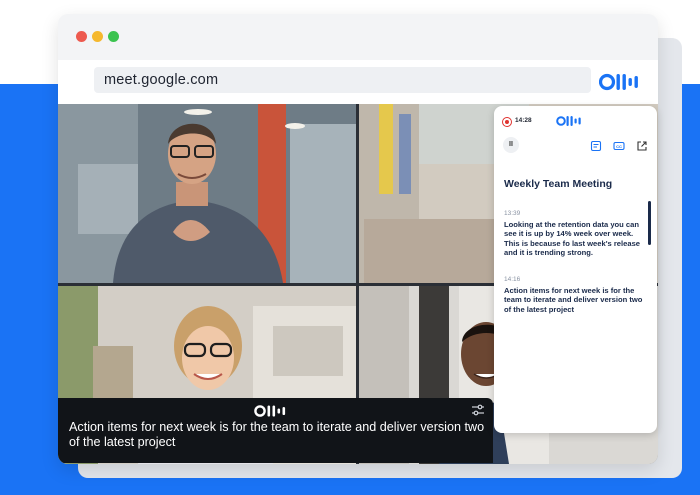 Image resolution: width=700 pixels, height=495 pixels. I want to click on maximize-window-button, so click(113, 36).